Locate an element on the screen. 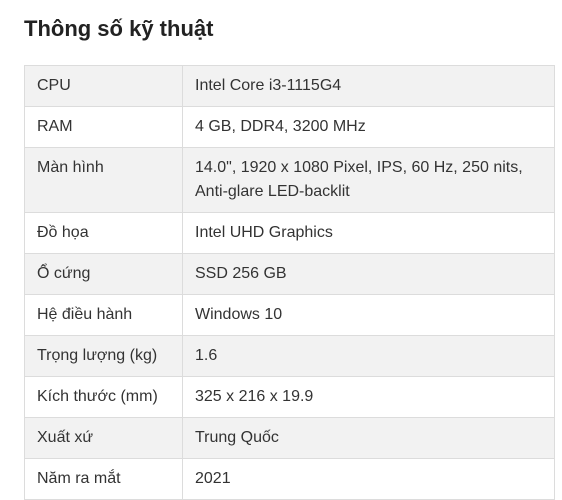 The height and width of the screenshot is (500, 562). spec-value: Windows 10 is located at coordinates (368, 315).